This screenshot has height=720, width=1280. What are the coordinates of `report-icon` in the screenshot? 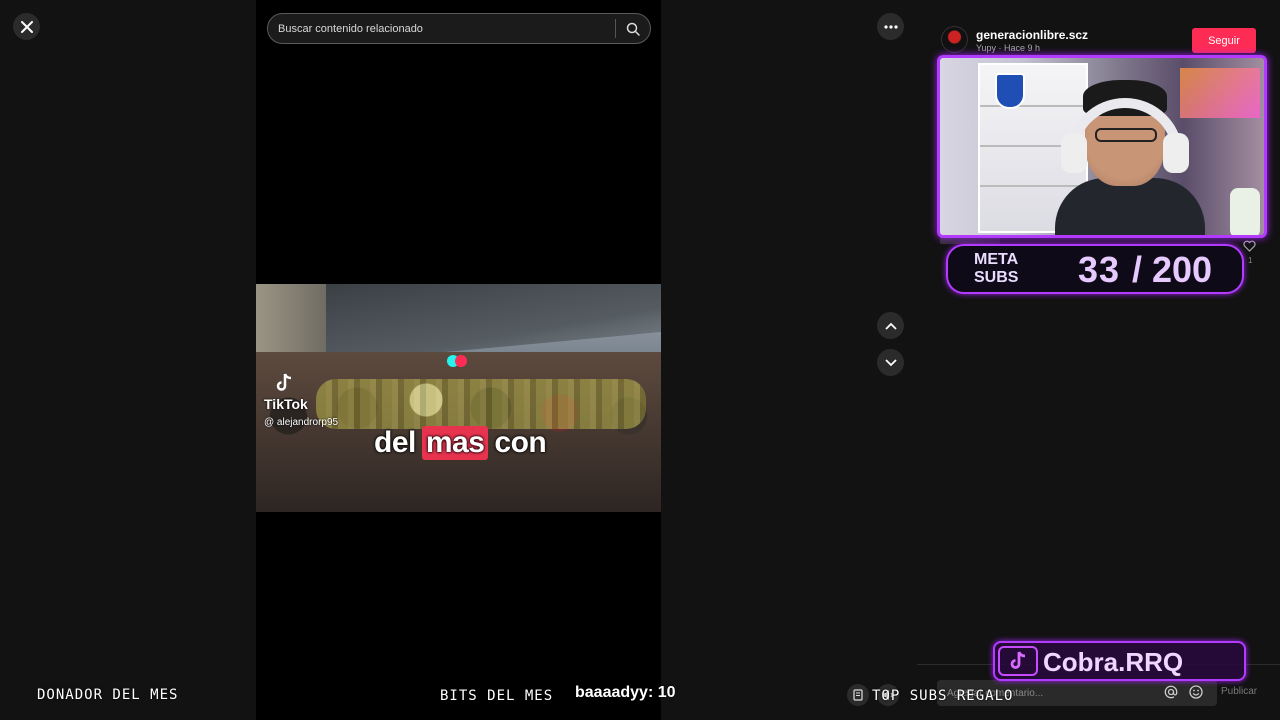 It's located at (858, 695).